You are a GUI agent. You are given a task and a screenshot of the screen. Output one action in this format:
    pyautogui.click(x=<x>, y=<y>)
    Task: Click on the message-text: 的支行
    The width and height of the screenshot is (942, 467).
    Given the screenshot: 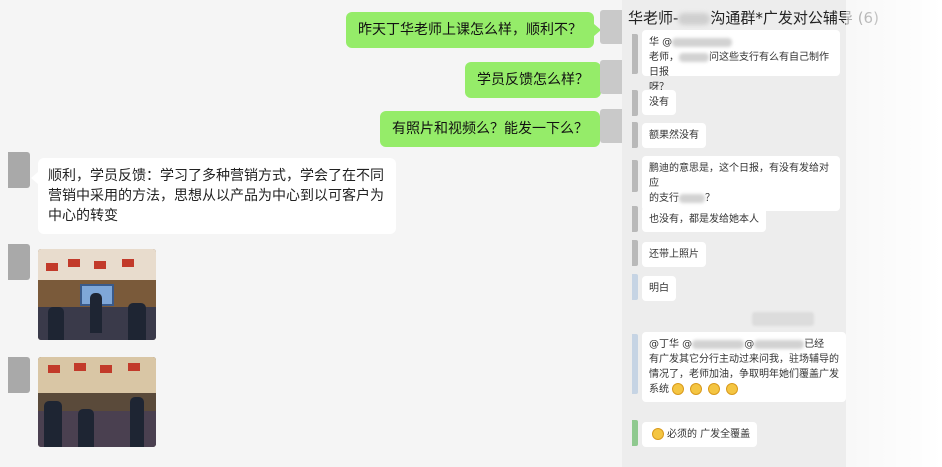 What is the action you would take?
    pyautogui.click(x=664, y=198)
    